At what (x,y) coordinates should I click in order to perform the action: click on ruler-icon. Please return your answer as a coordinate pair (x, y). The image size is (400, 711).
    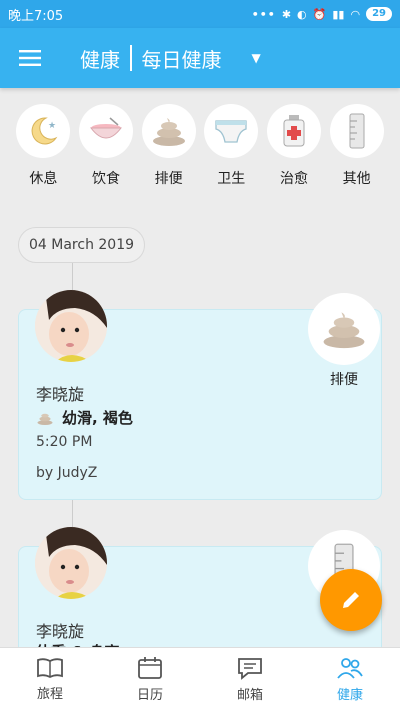
    Looking at the image, I should click on (356, 131).